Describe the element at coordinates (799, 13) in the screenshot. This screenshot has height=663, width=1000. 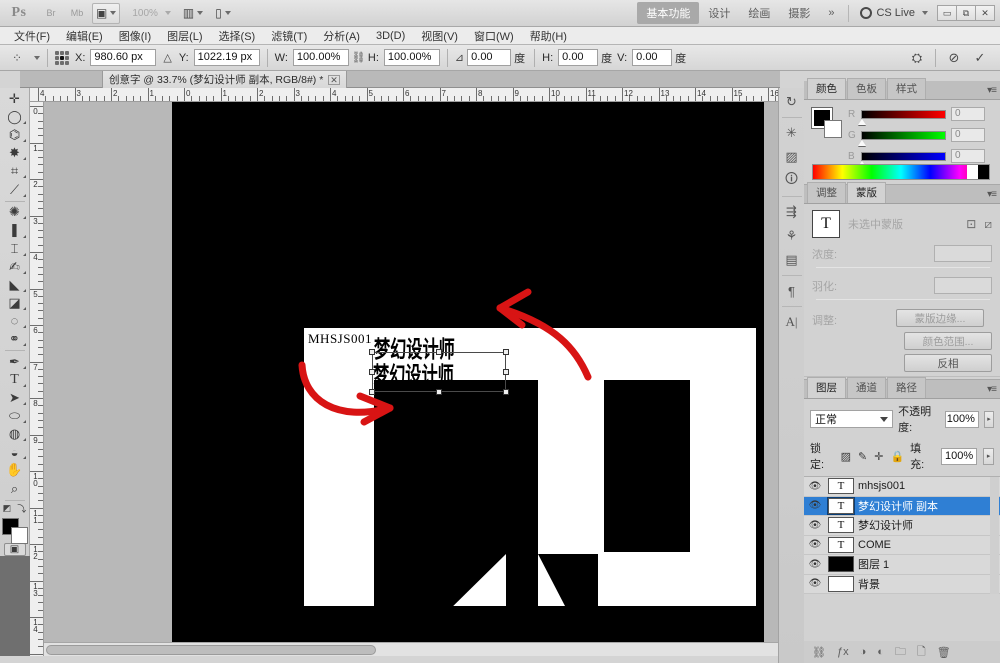
I see `workspace-tab-photography: 摄影` at that location.